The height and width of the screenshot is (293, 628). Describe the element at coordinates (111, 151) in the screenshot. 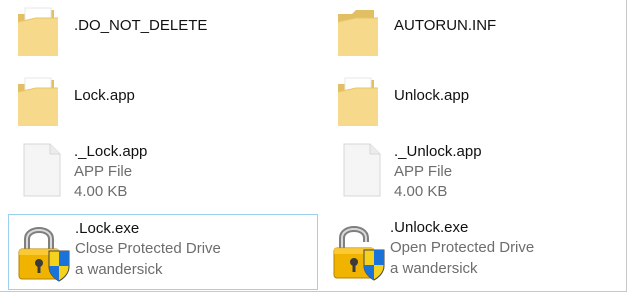

I see `file-name: ._Lock.app` at that location.